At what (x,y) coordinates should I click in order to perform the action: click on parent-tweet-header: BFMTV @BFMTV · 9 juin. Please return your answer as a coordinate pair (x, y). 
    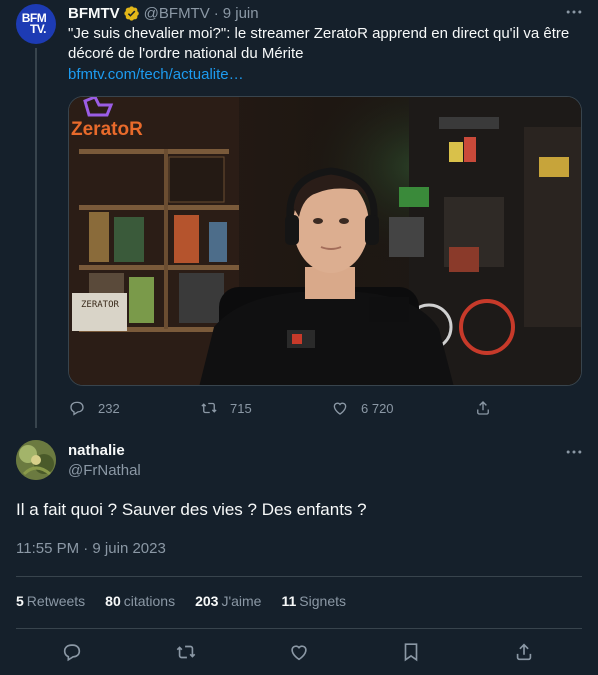
    Looking at the image, I should click on (163, 13).